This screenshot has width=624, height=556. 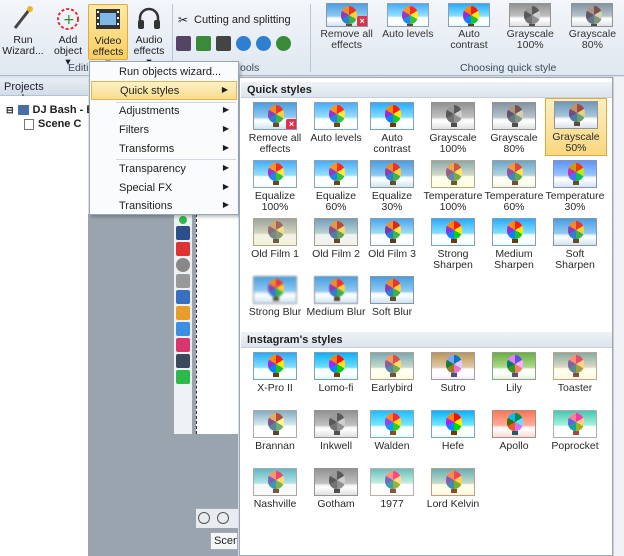 I want to click on collapse-icon: ⊟, so click(x=10, y=110).